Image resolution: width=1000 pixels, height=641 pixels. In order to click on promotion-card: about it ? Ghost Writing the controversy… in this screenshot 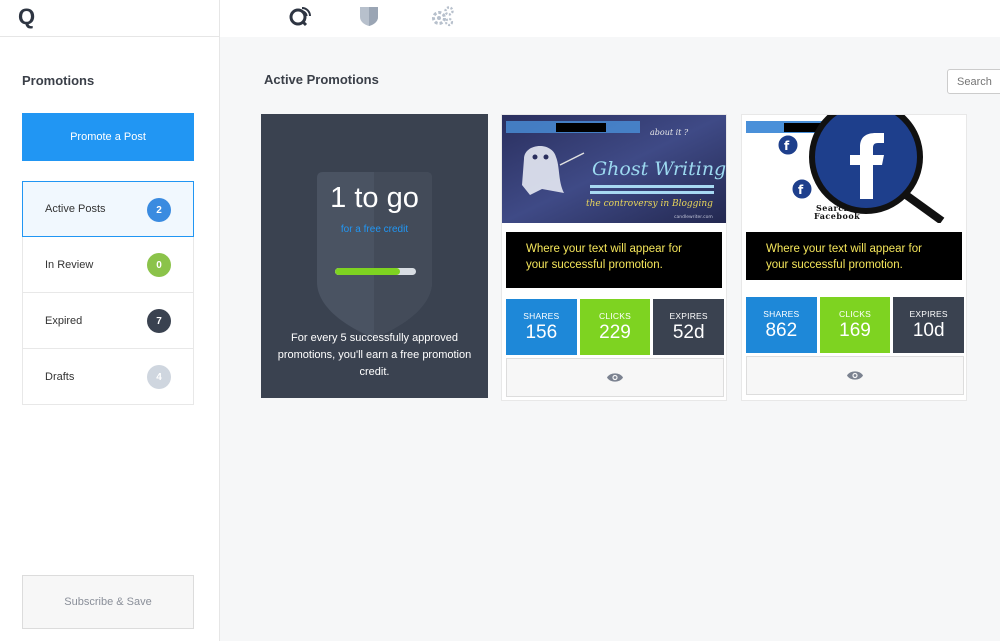, I will do `click(614, 257)`.